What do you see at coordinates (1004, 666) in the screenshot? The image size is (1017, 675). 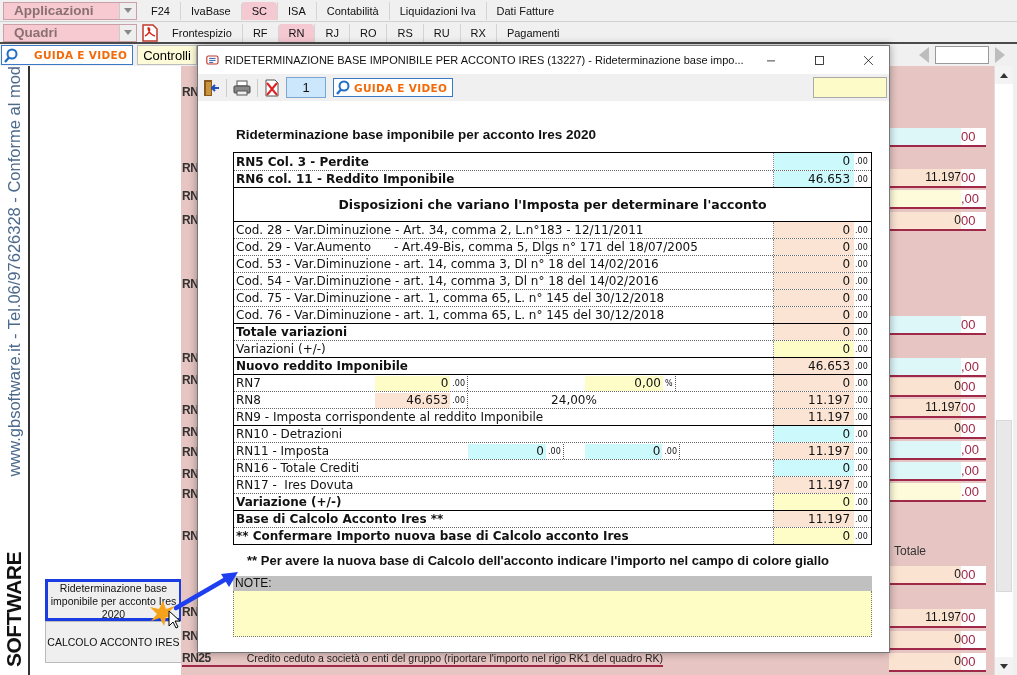 I see `scroll-down-button` at bounding box center [1004, 666].